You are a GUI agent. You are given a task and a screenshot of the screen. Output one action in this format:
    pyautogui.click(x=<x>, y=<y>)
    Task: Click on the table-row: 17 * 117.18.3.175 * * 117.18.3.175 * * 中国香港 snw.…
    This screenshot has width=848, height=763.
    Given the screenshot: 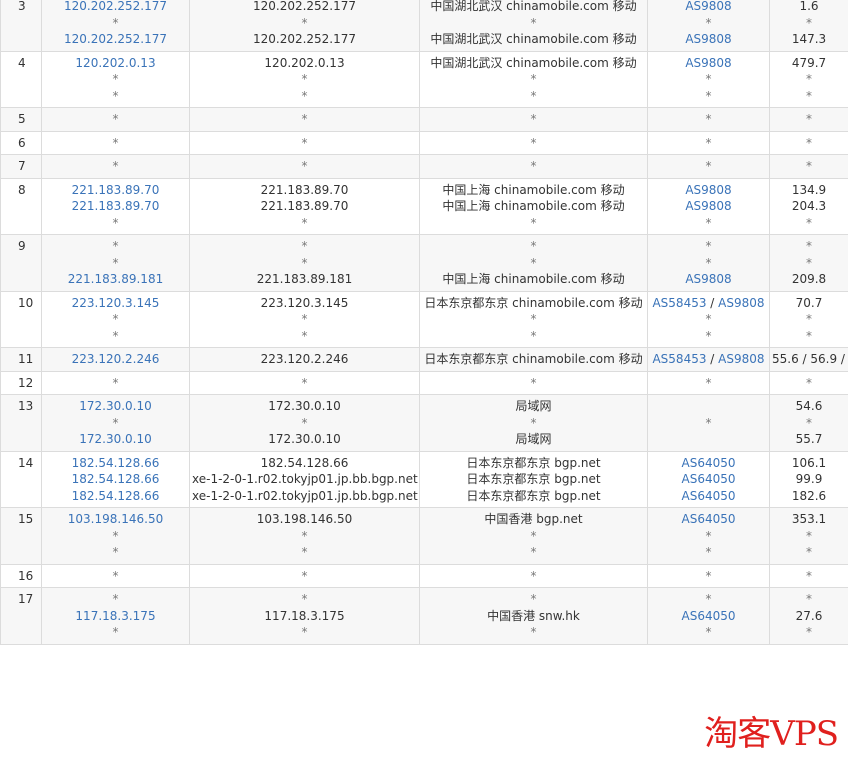 What is the action you would take?
    pyautogui.click(x=424, y=616)
    